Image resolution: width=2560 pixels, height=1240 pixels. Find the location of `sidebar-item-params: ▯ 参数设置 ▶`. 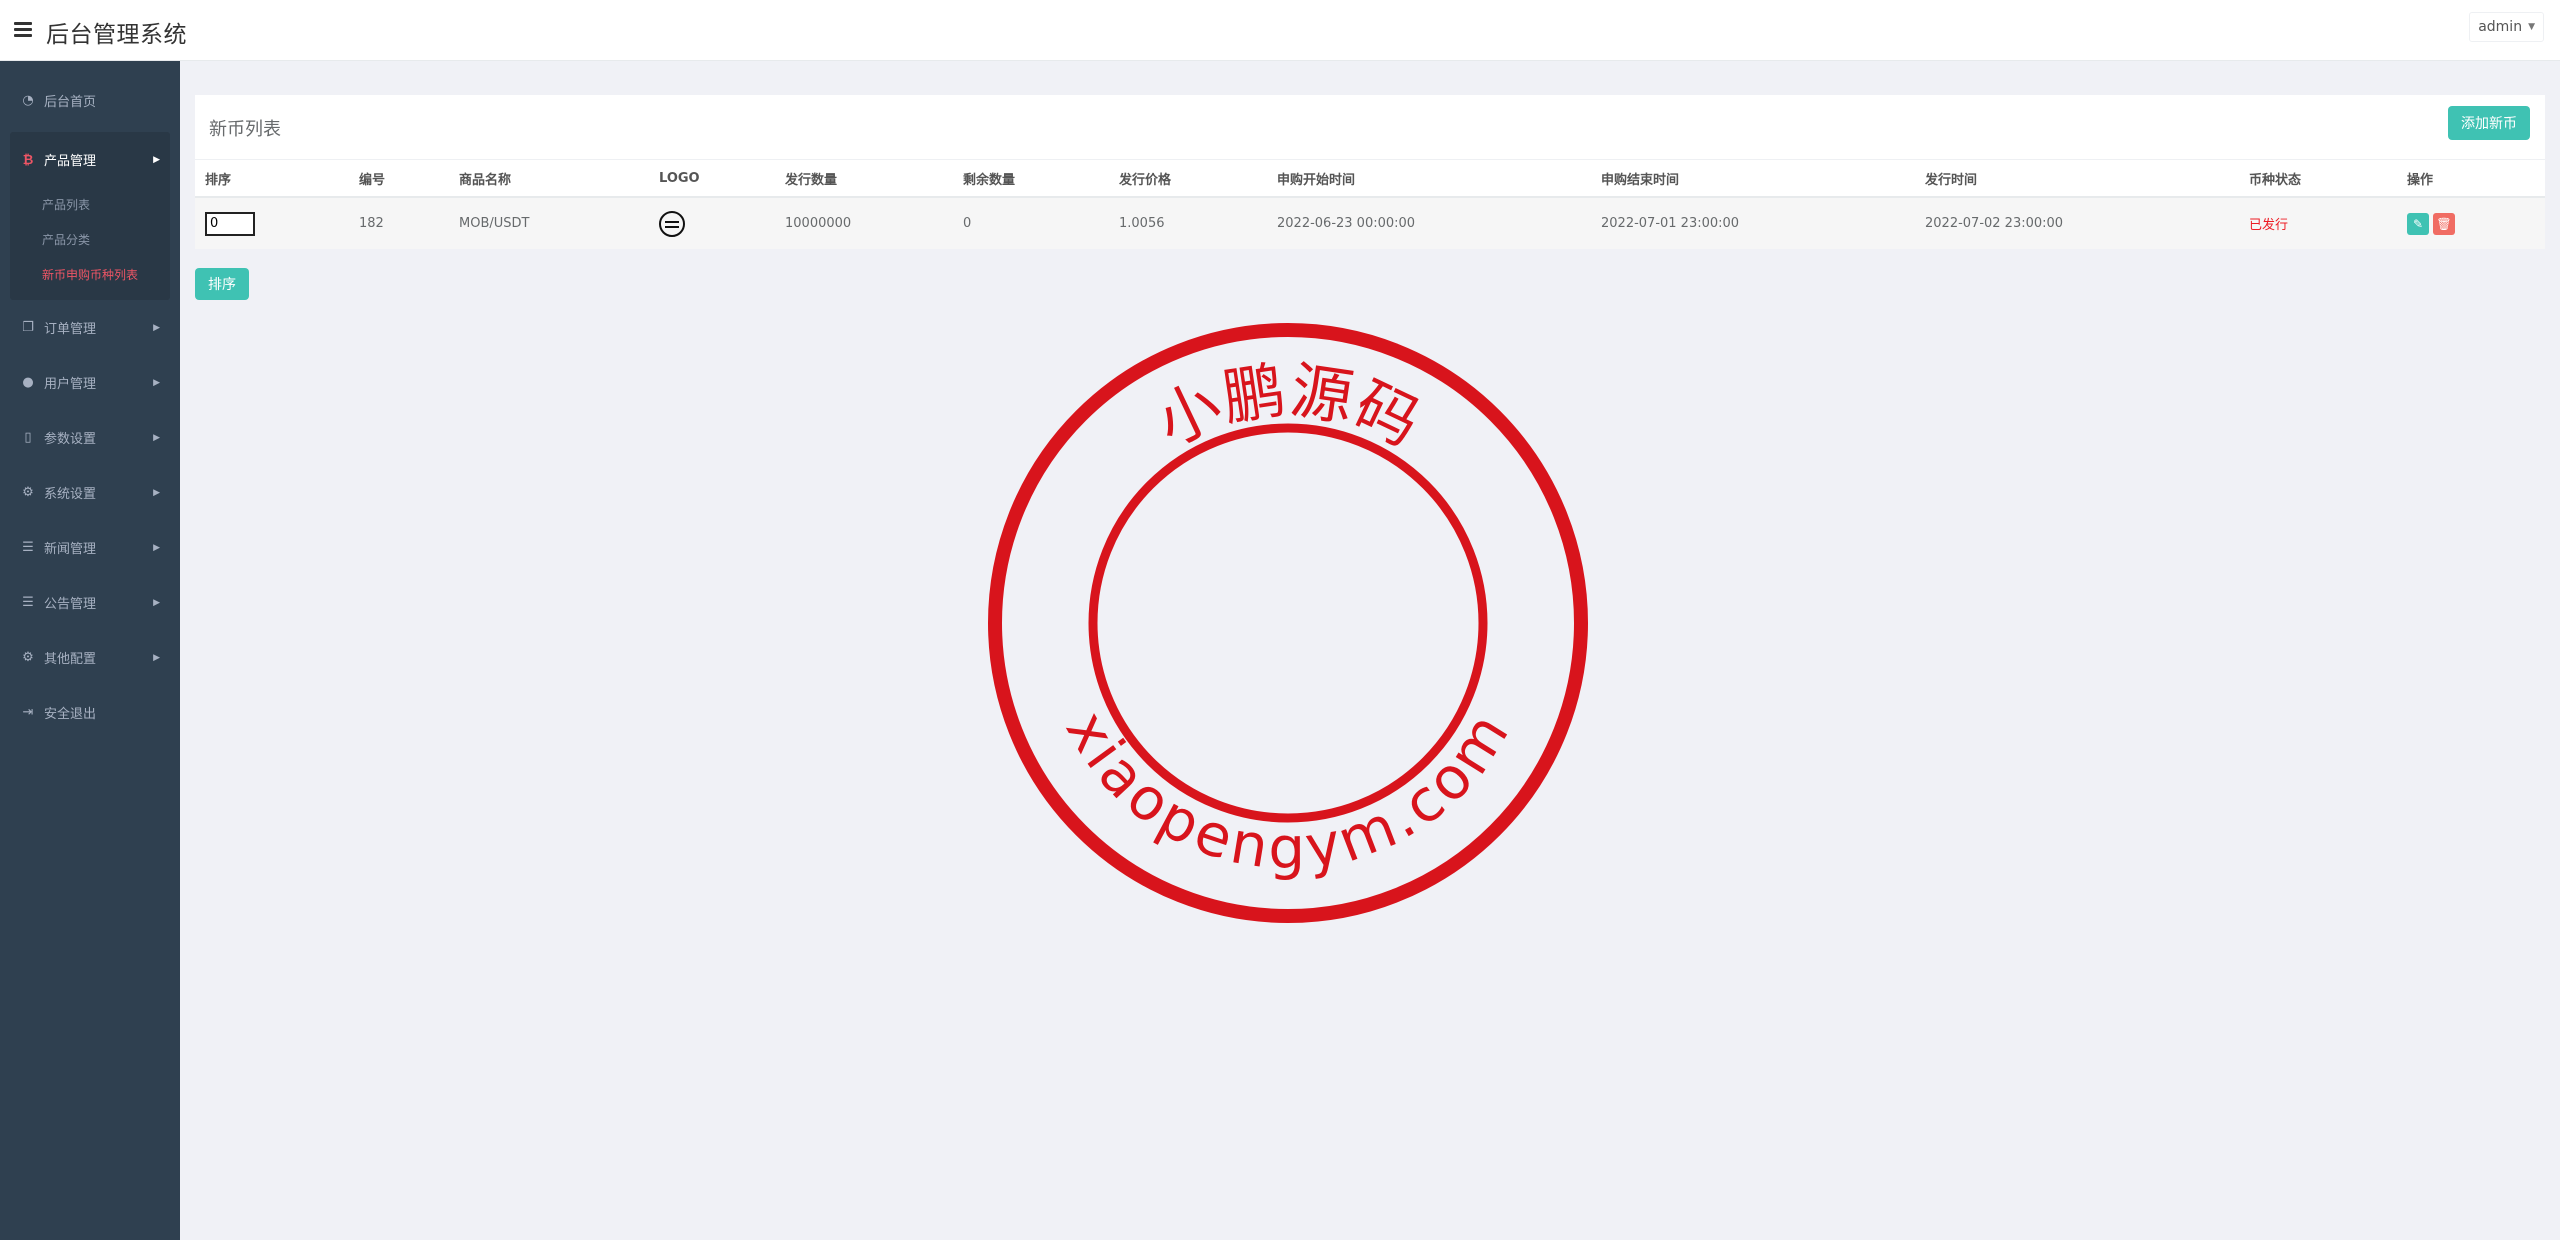

sidebar-item-params: ▯ 参数设置 ▶ is located at coordinates (90, 437).